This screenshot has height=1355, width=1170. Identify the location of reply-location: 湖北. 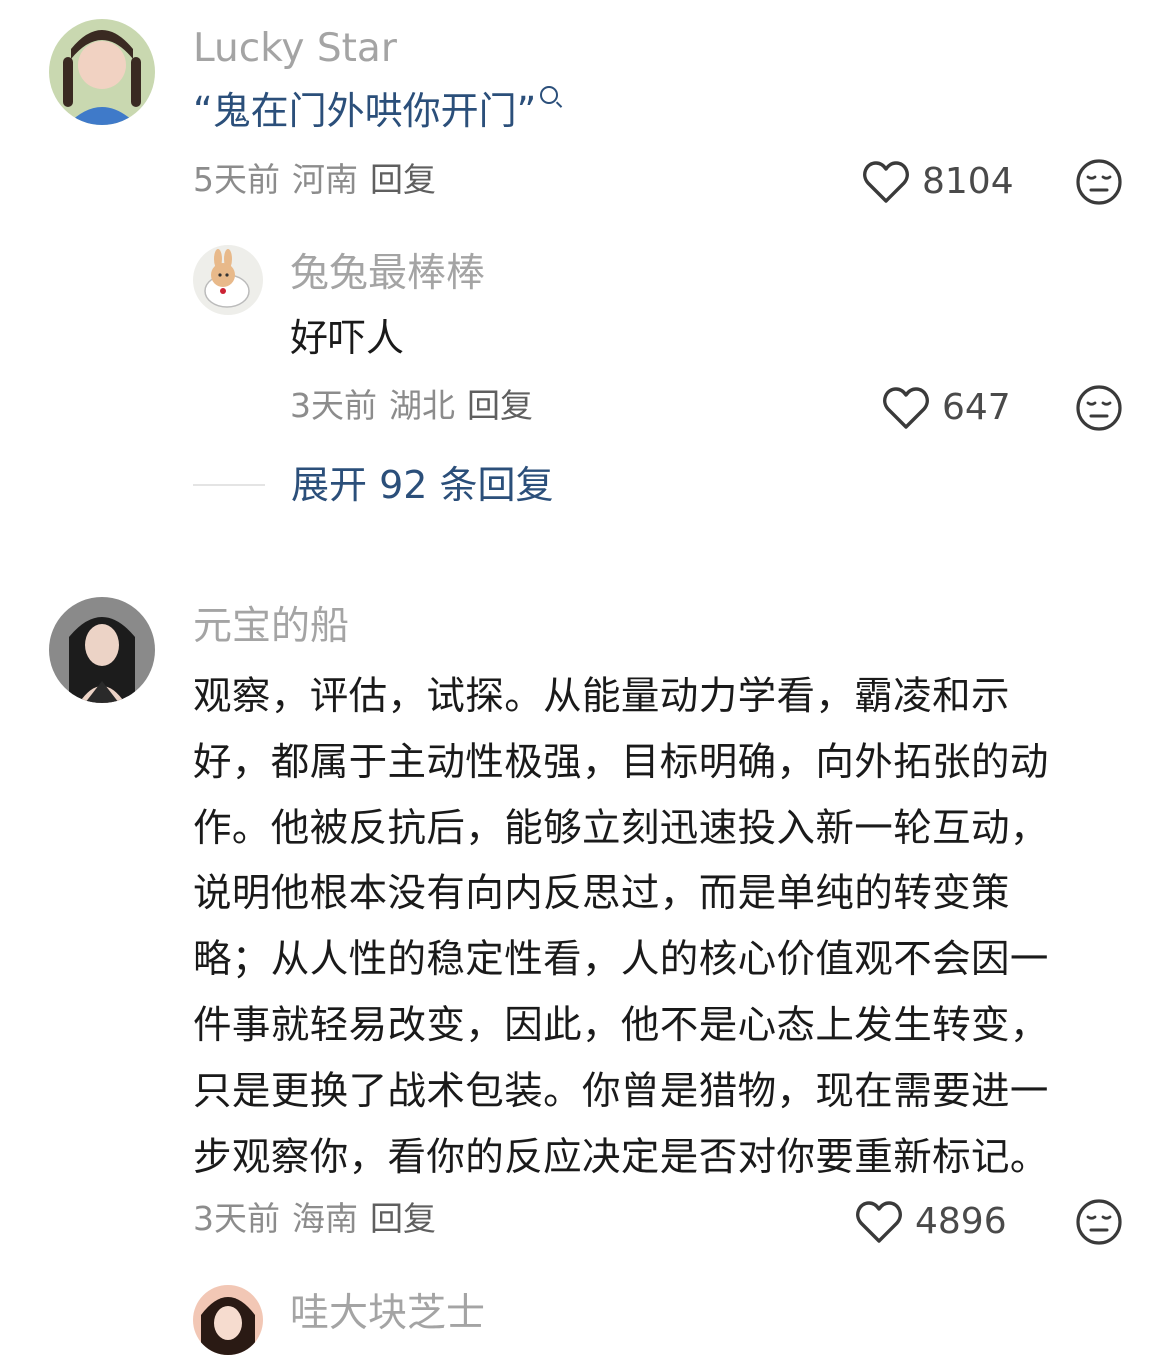
(422, 405).